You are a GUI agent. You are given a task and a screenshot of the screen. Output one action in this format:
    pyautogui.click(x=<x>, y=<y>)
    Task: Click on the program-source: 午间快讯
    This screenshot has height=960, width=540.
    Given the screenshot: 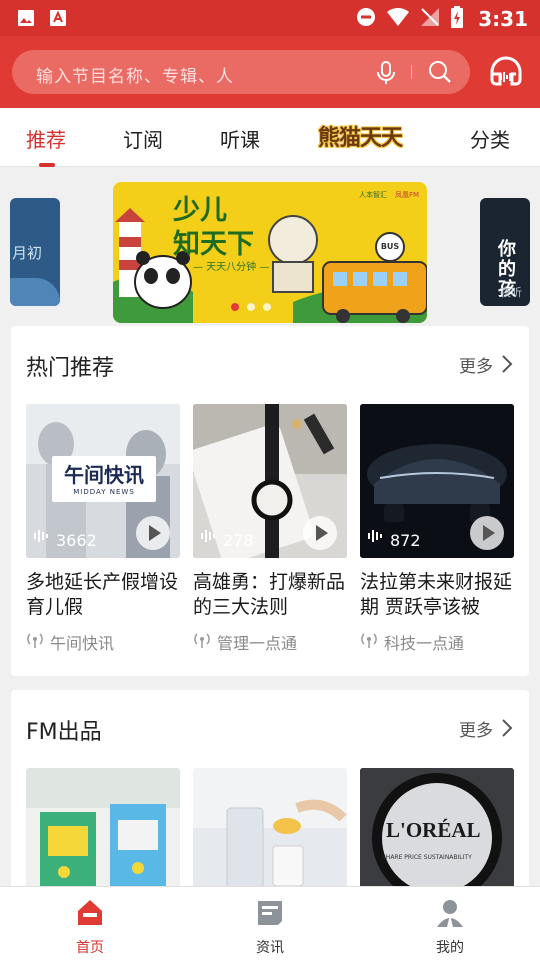 What is the action you would take?
    pyautogui.click(x=103, y=642)
    